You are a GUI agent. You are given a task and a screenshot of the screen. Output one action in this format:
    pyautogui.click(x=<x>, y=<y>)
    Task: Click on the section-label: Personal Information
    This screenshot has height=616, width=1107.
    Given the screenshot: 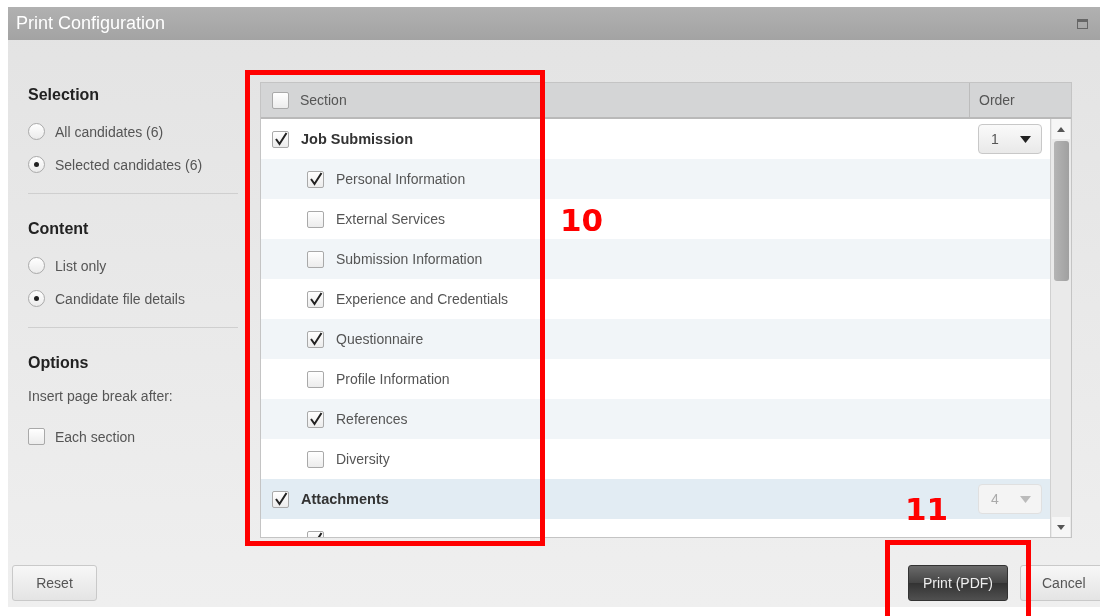 What is the action you would take?
    pyautogui.click(x=401, y=179)
    